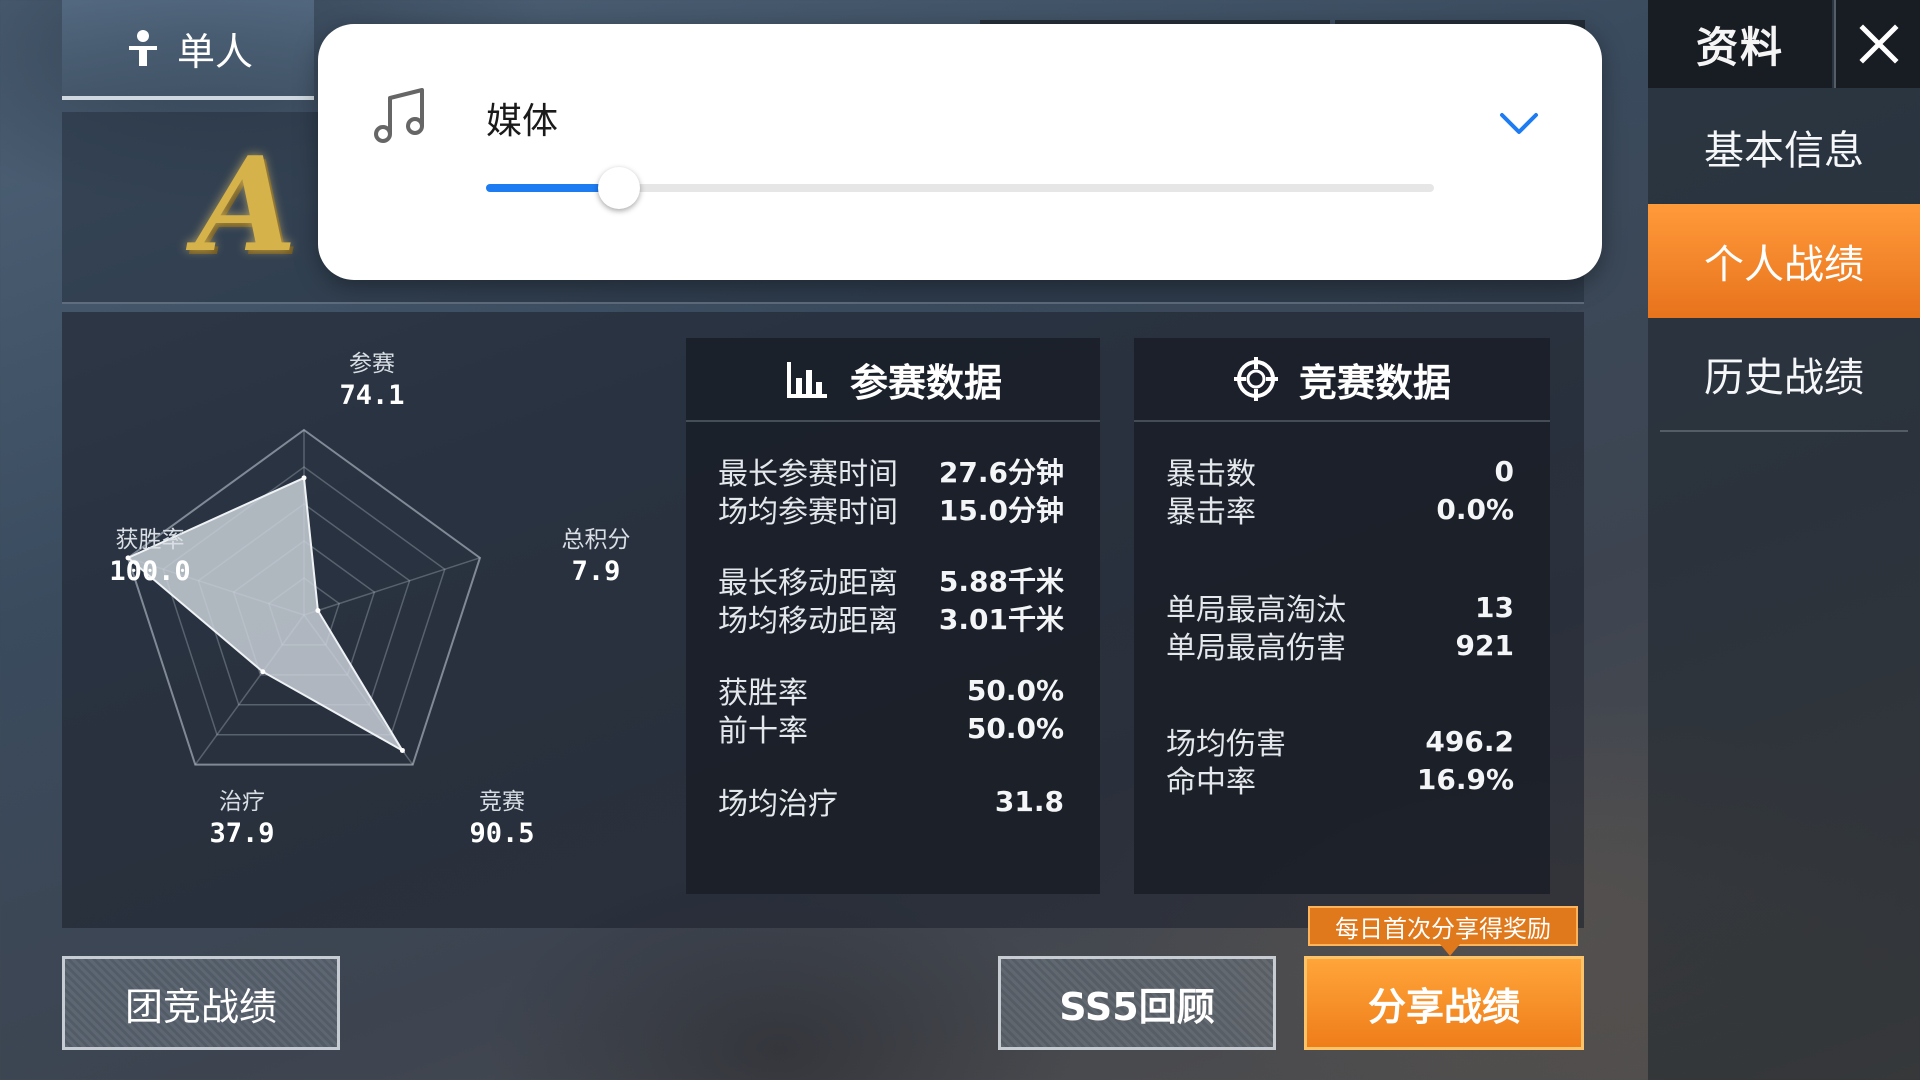 The image size is (1920, 1080). I want to click on tab-solo: 单人, so click(188, 50).